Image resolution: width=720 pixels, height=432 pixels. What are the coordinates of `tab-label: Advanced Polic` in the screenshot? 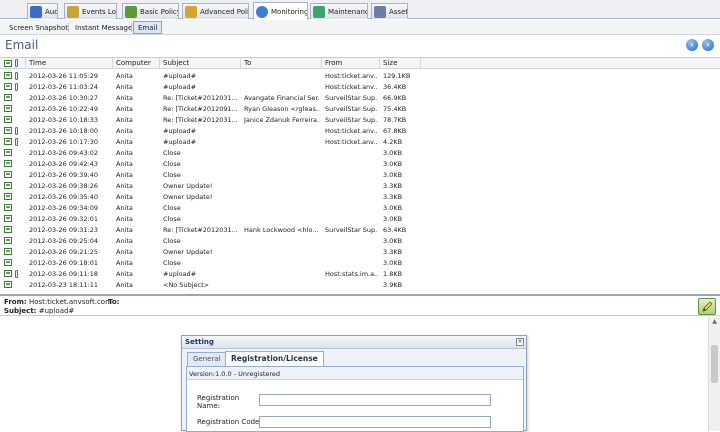 It's located at (224, 11).